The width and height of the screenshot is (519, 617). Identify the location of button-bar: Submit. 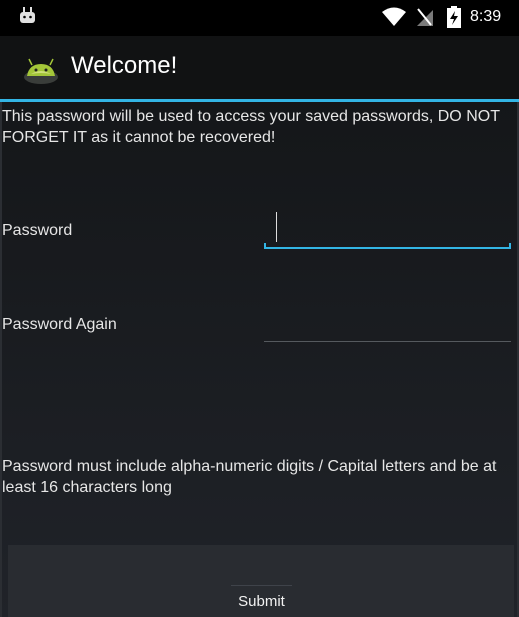
(261, 581).